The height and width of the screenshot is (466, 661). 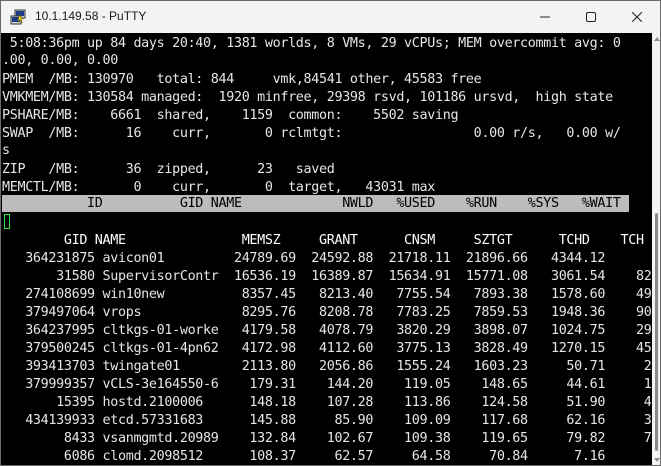 What do you see at coordinates (657, 460) in the screenshot?
I see `scroll-down-arrow-icon` at bounding box center [657, 460].